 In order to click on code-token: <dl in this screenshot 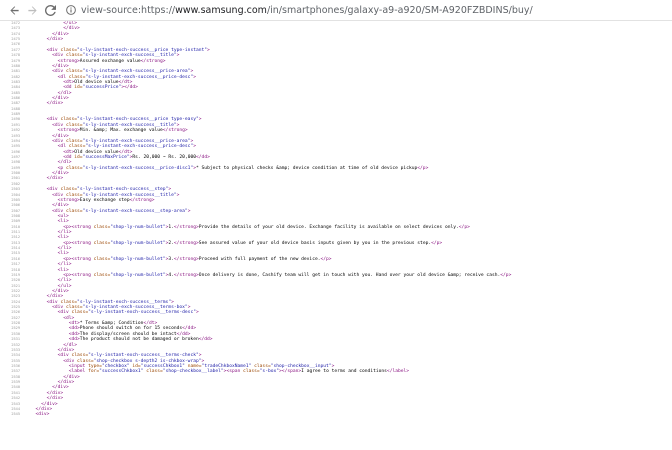, I will do `click(49, 77)`.